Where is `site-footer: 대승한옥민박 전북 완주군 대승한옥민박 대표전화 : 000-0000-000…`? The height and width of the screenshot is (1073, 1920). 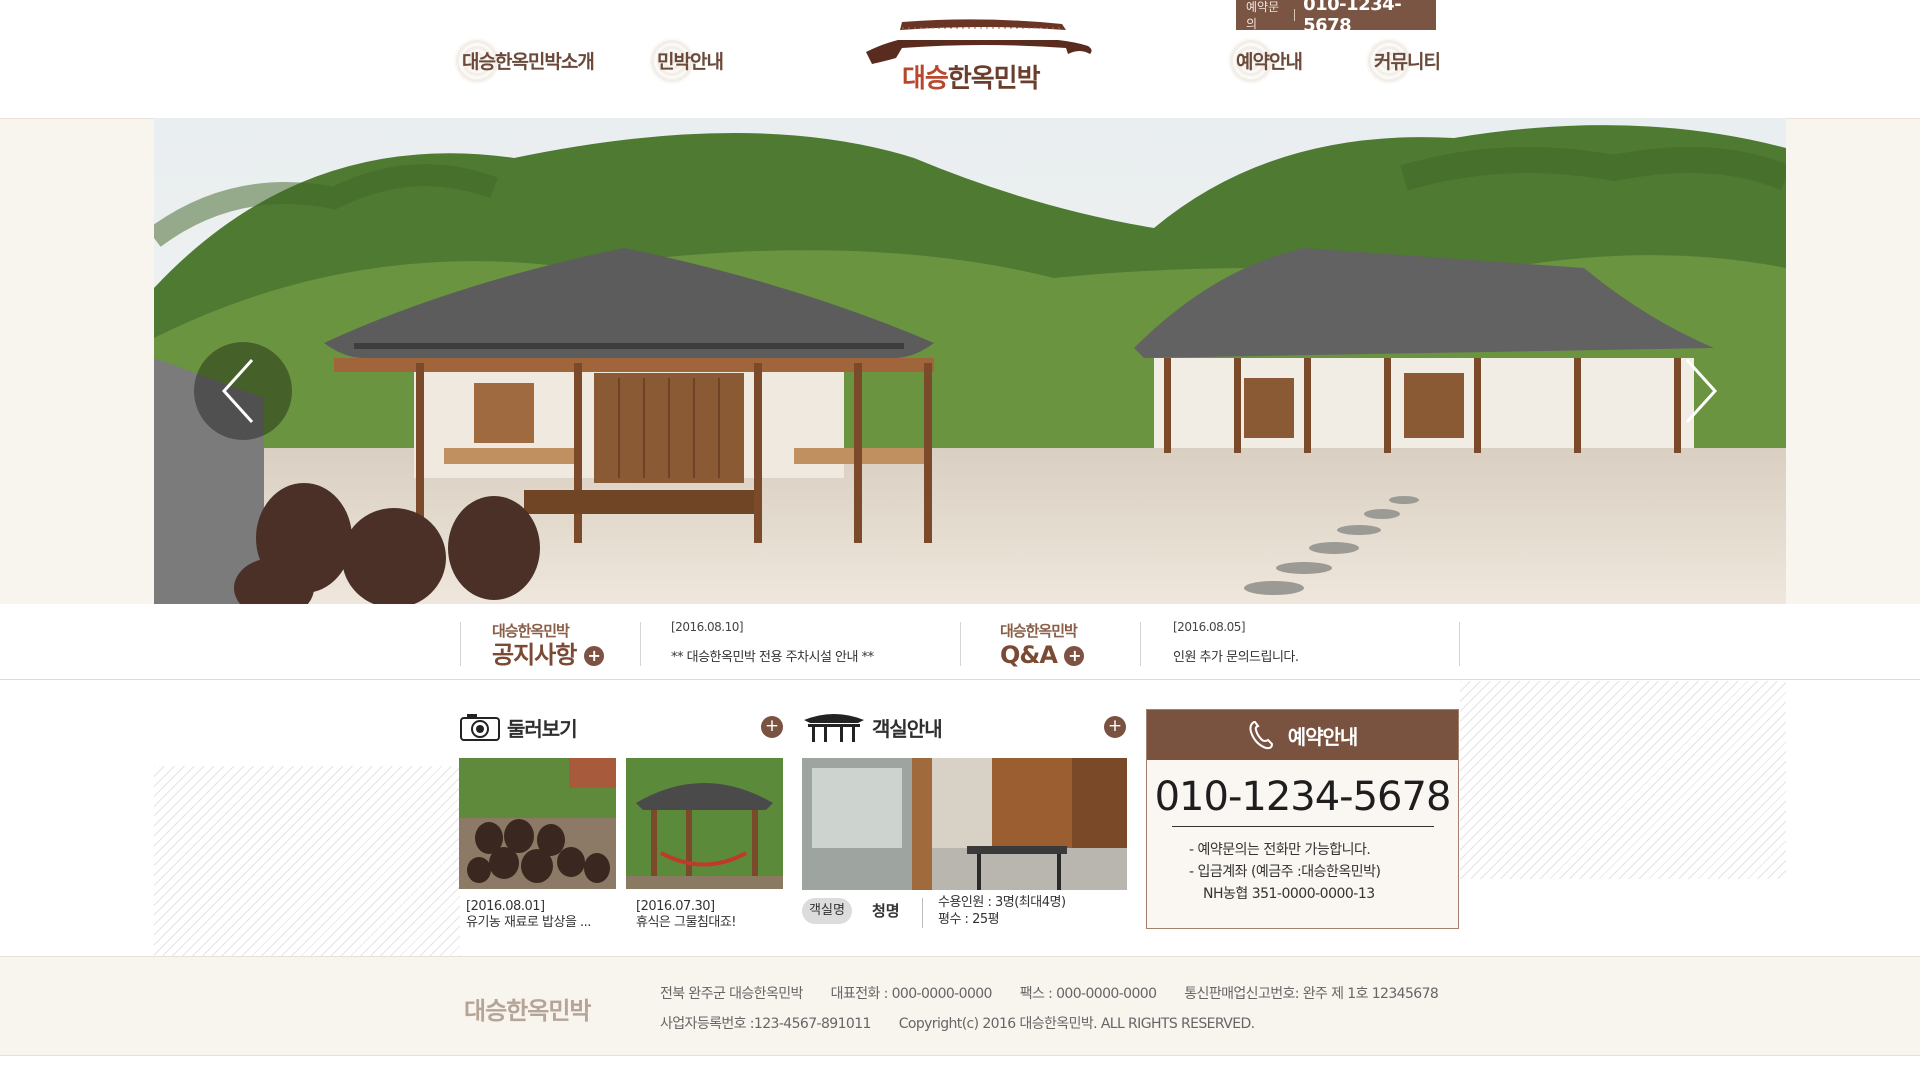 site-footer: 대승한옥민박 전북 완주군 대승한옥민박 대표전화 : 000-0000-000… is located at coordinates (960, 1006).